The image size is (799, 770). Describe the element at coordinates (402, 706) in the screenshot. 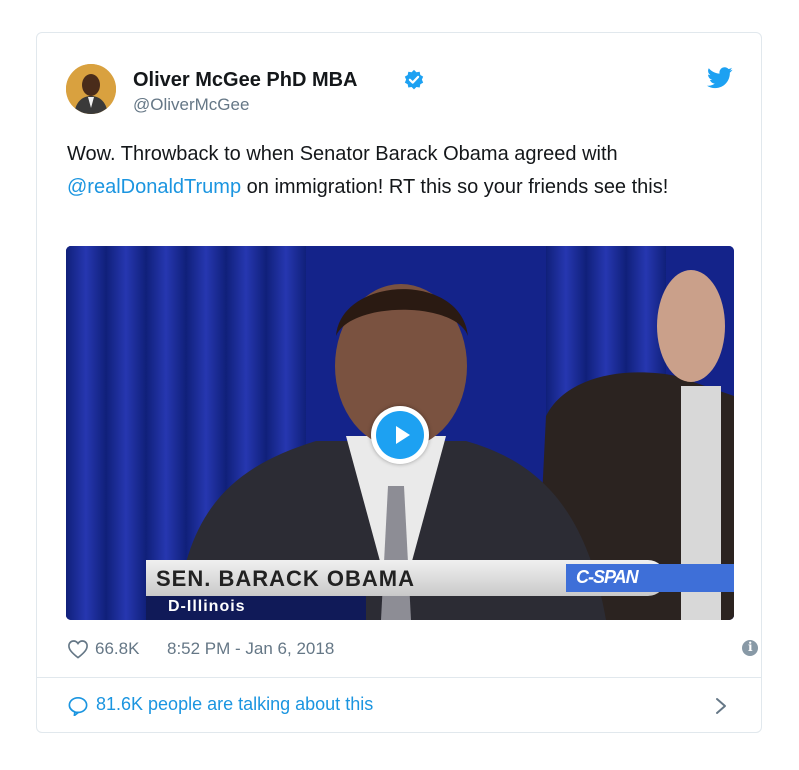

I see `conversation-link: 81.6K people are talking about this` at that location.